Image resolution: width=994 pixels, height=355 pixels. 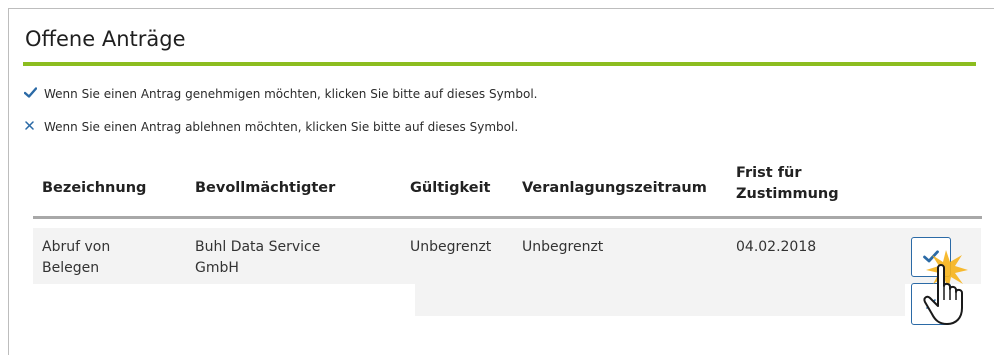 I want to click on column-header-bevollmaechtigter: Bevollmächtigter, so click(x=265, y=188).